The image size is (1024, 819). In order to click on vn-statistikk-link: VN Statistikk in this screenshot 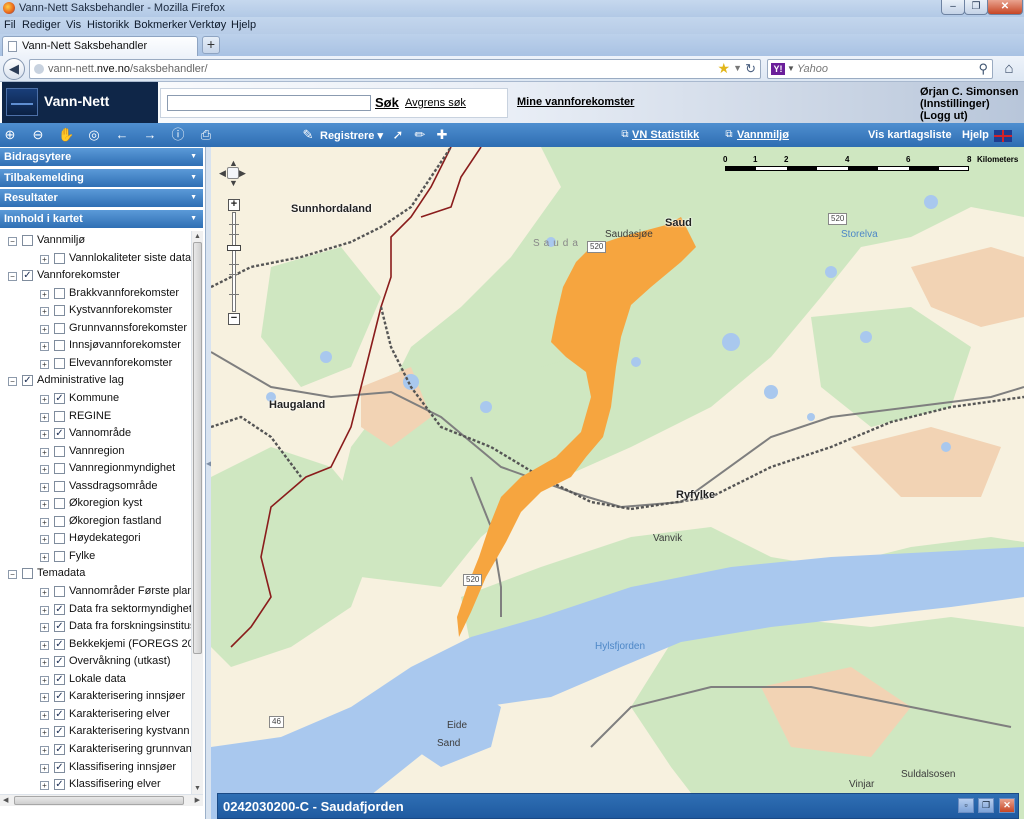, I will do `click(665, 135)`.